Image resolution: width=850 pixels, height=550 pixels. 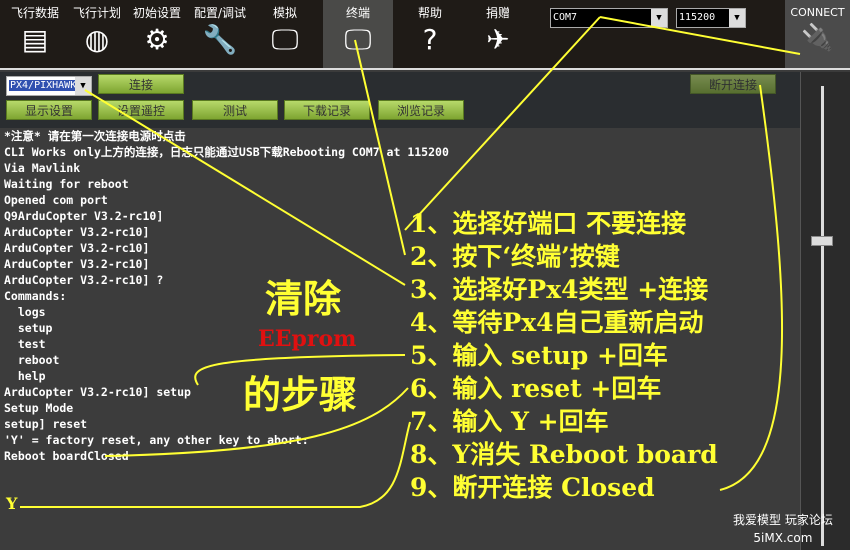 I want to click on step-8: 8、Y消失 Reboot board, so click(x=564, y=454).